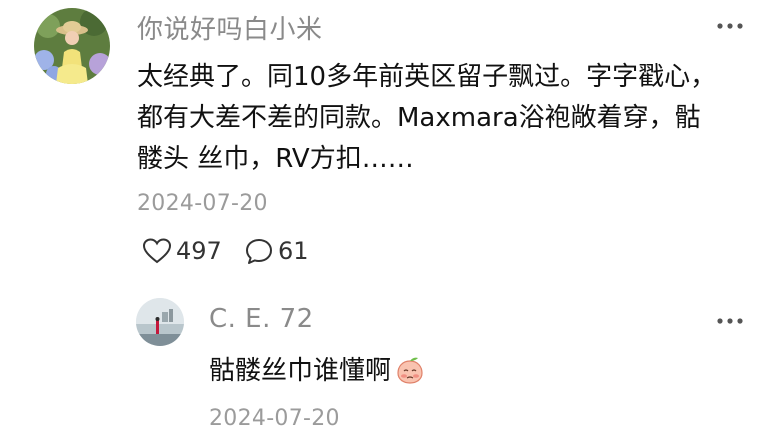  Describe the element at coordinates (160, 322) in the screenshot. I see `reply-avatar` at that location.